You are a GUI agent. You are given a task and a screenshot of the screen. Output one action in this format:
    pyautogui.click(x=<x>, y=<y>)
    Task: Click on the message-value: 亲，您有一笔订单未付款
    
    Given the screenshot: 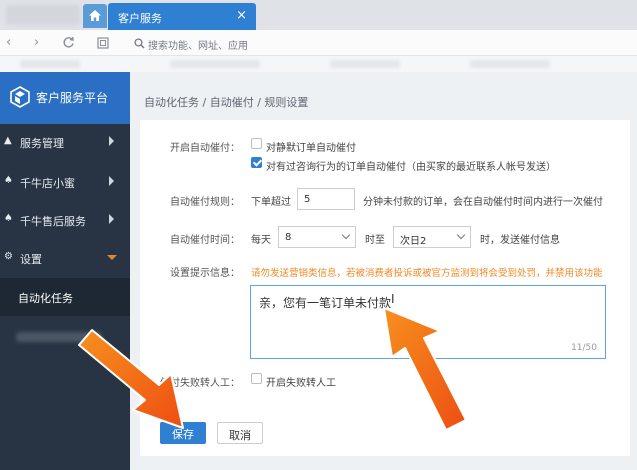 What is the action you would take?
    pyautogui.click(x=325, y=303)
    